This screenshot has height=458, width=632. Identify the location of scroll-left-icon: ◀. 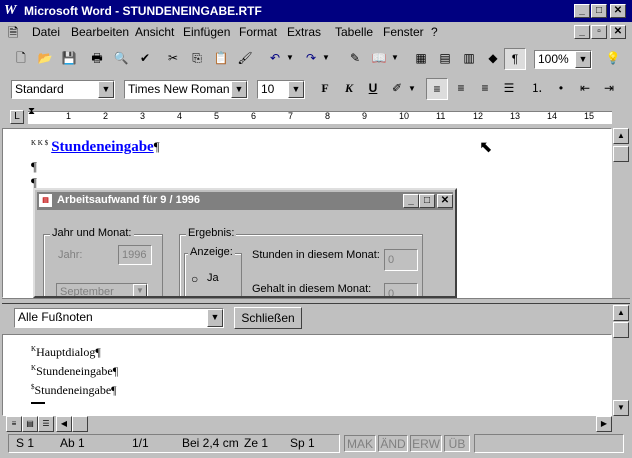
(64, 424).